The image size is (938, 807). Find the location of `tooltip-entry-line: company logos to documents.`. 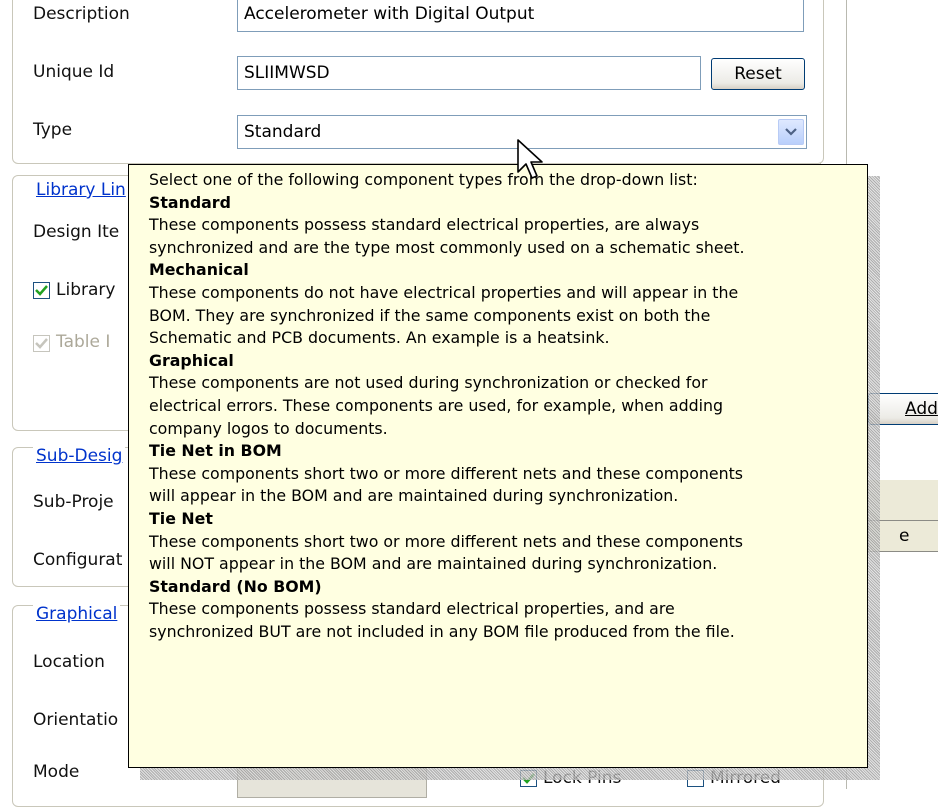

tooltip-entry-line: company logos to documents. is located at coordinates (268, 428).